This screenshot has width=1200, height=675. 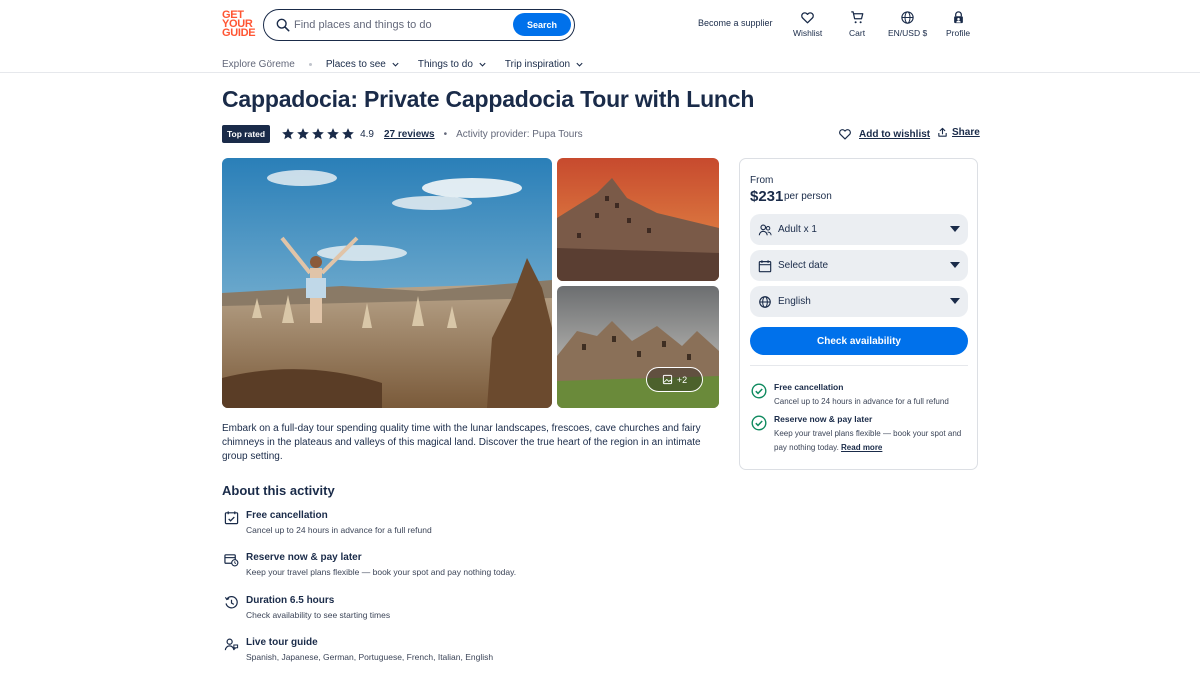 I want to click on about-activity-heading: About this activity, so click(x=278, y=490).